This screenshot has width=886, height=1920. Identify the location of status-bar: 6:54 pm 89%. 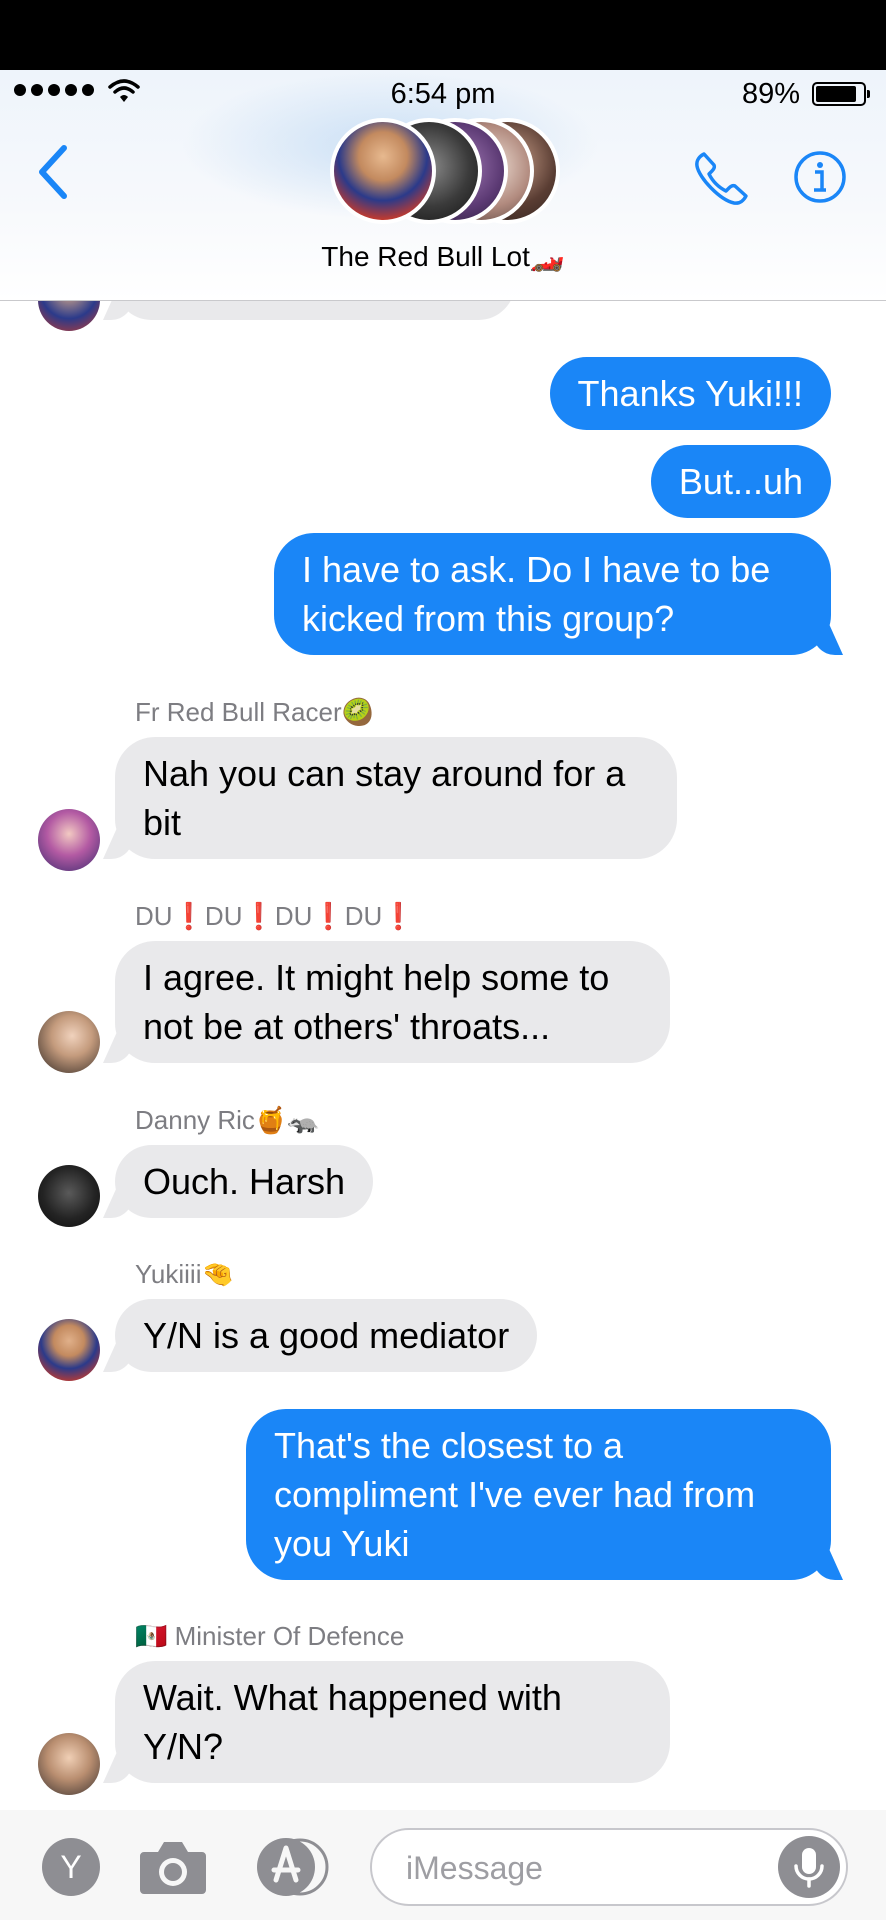
(443, 95).